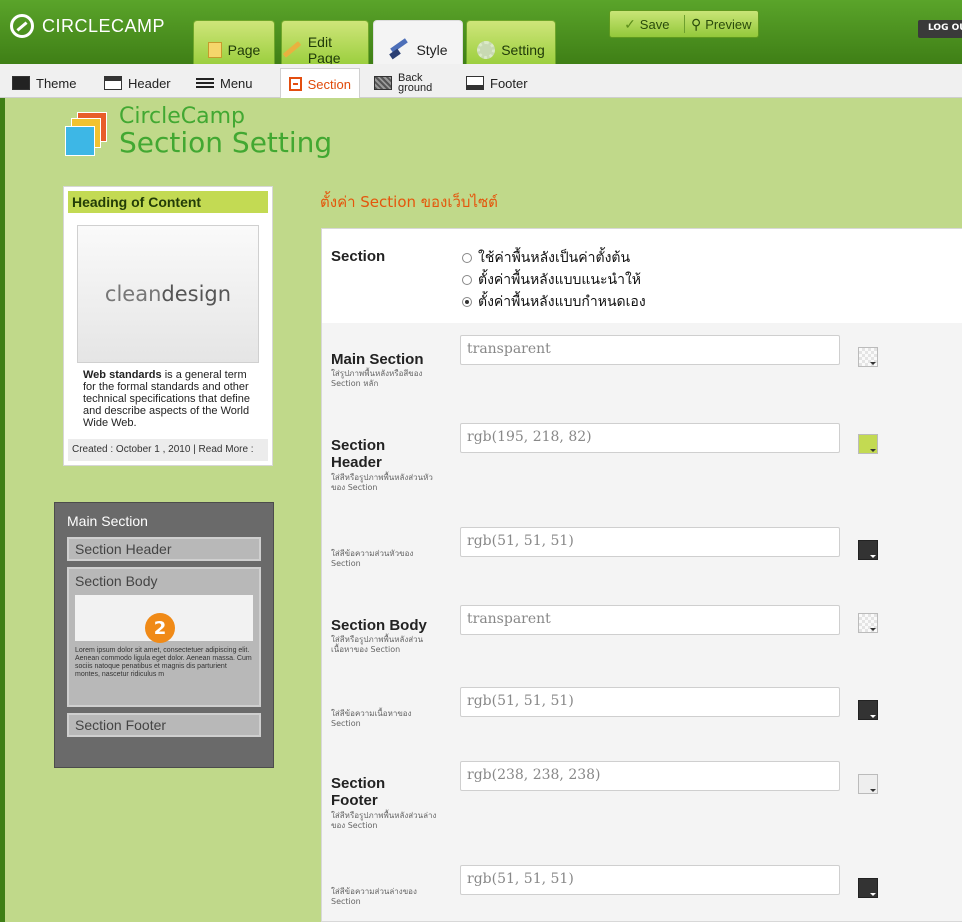 This screenshot has height=922, width=962. What do you see at coordinates (868, 623) in the screenshot?
I see `section-body-bg-swatch` at bounding box center [868, 623].